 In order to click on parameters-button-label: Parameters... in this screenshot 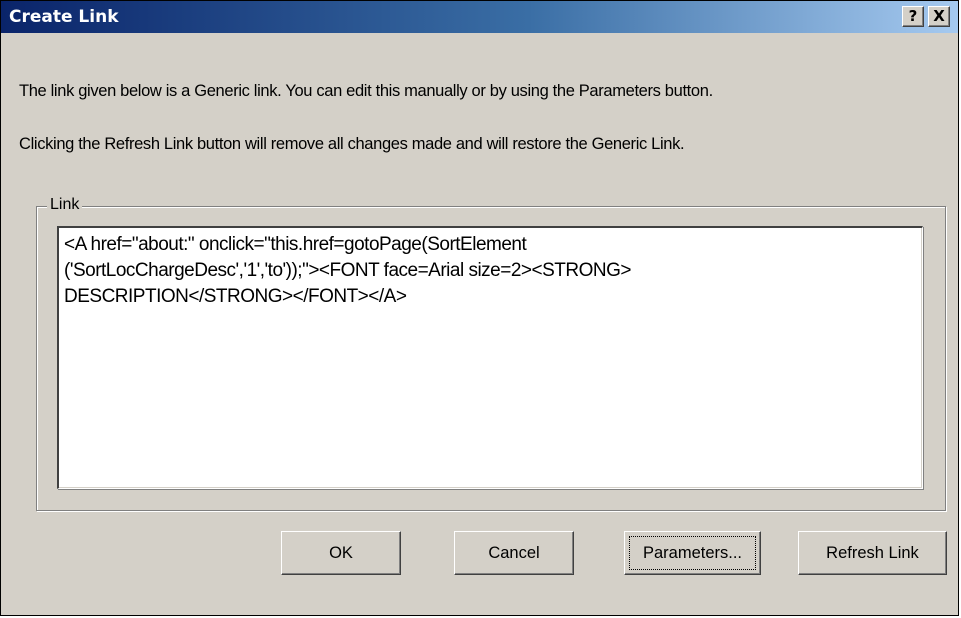, I will do `click(692, 553)`.